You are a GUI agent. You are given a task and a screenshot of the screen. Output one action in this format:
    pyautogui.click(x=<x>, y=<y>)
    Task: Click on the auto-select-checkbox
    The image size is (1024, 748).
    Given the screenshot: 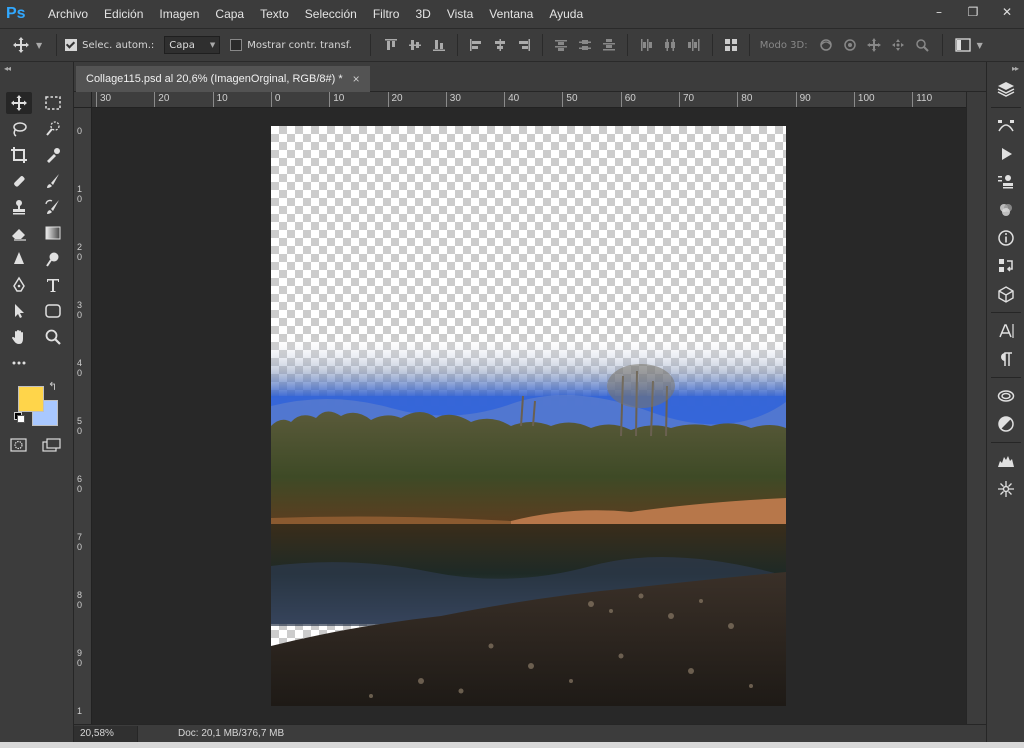 What is the action you would take?
    pyautogui.click(x=71, y=45)
    